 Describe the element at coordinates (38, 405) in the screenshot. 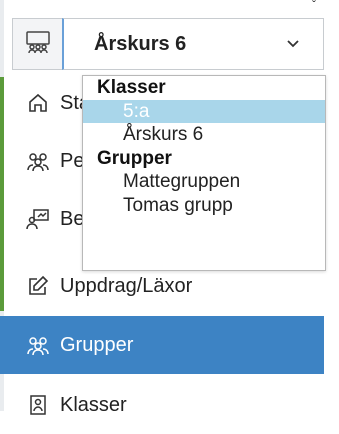

I see `class-icon` at that location.